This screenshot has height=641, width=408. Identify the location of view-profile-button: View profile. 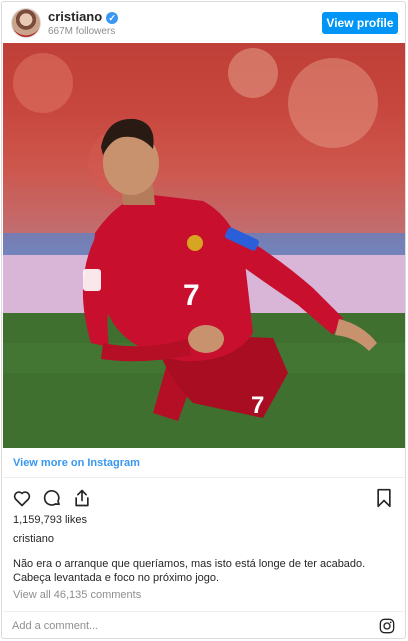
(360, 23).